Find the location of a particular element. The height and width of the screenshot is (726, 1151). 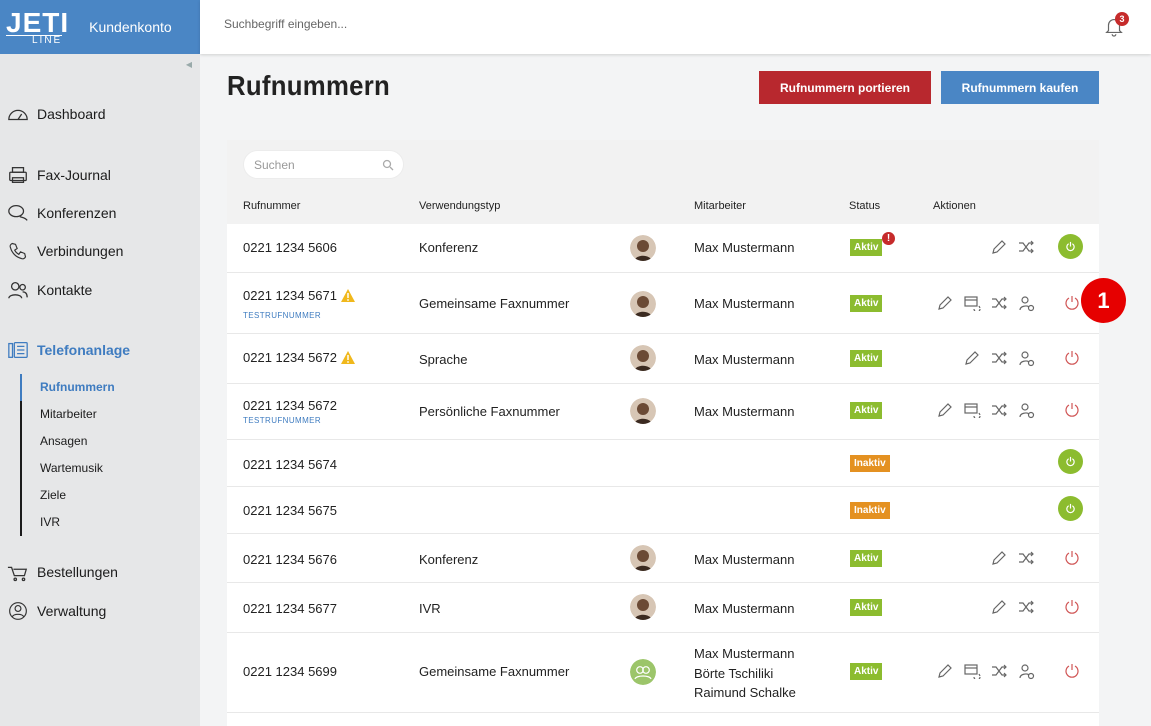

buy-numbers-button: Rufnummern kaufen is located at coordinates (1020, 87).